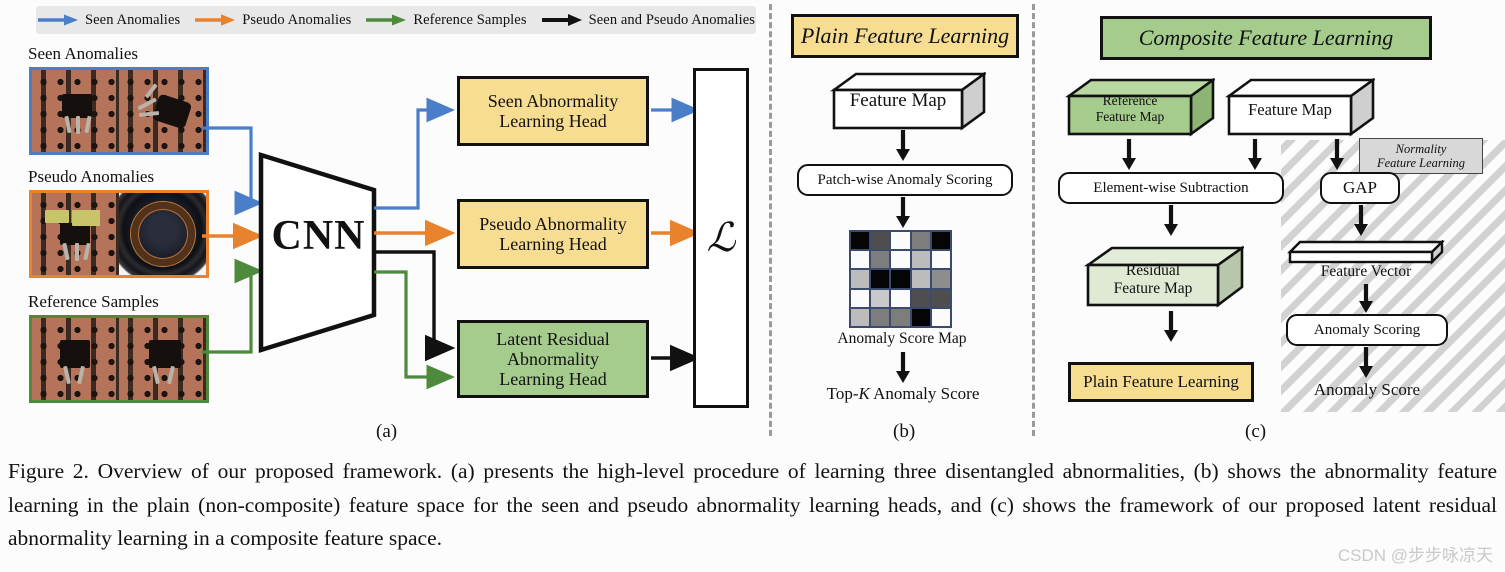 The width and height of the screenshot is (1505, 572). What do you see at coordinates (1366, 271) in the screenshot?
I see `feature-vector-label: Feature Vector` at bounding box center [1366, 271].